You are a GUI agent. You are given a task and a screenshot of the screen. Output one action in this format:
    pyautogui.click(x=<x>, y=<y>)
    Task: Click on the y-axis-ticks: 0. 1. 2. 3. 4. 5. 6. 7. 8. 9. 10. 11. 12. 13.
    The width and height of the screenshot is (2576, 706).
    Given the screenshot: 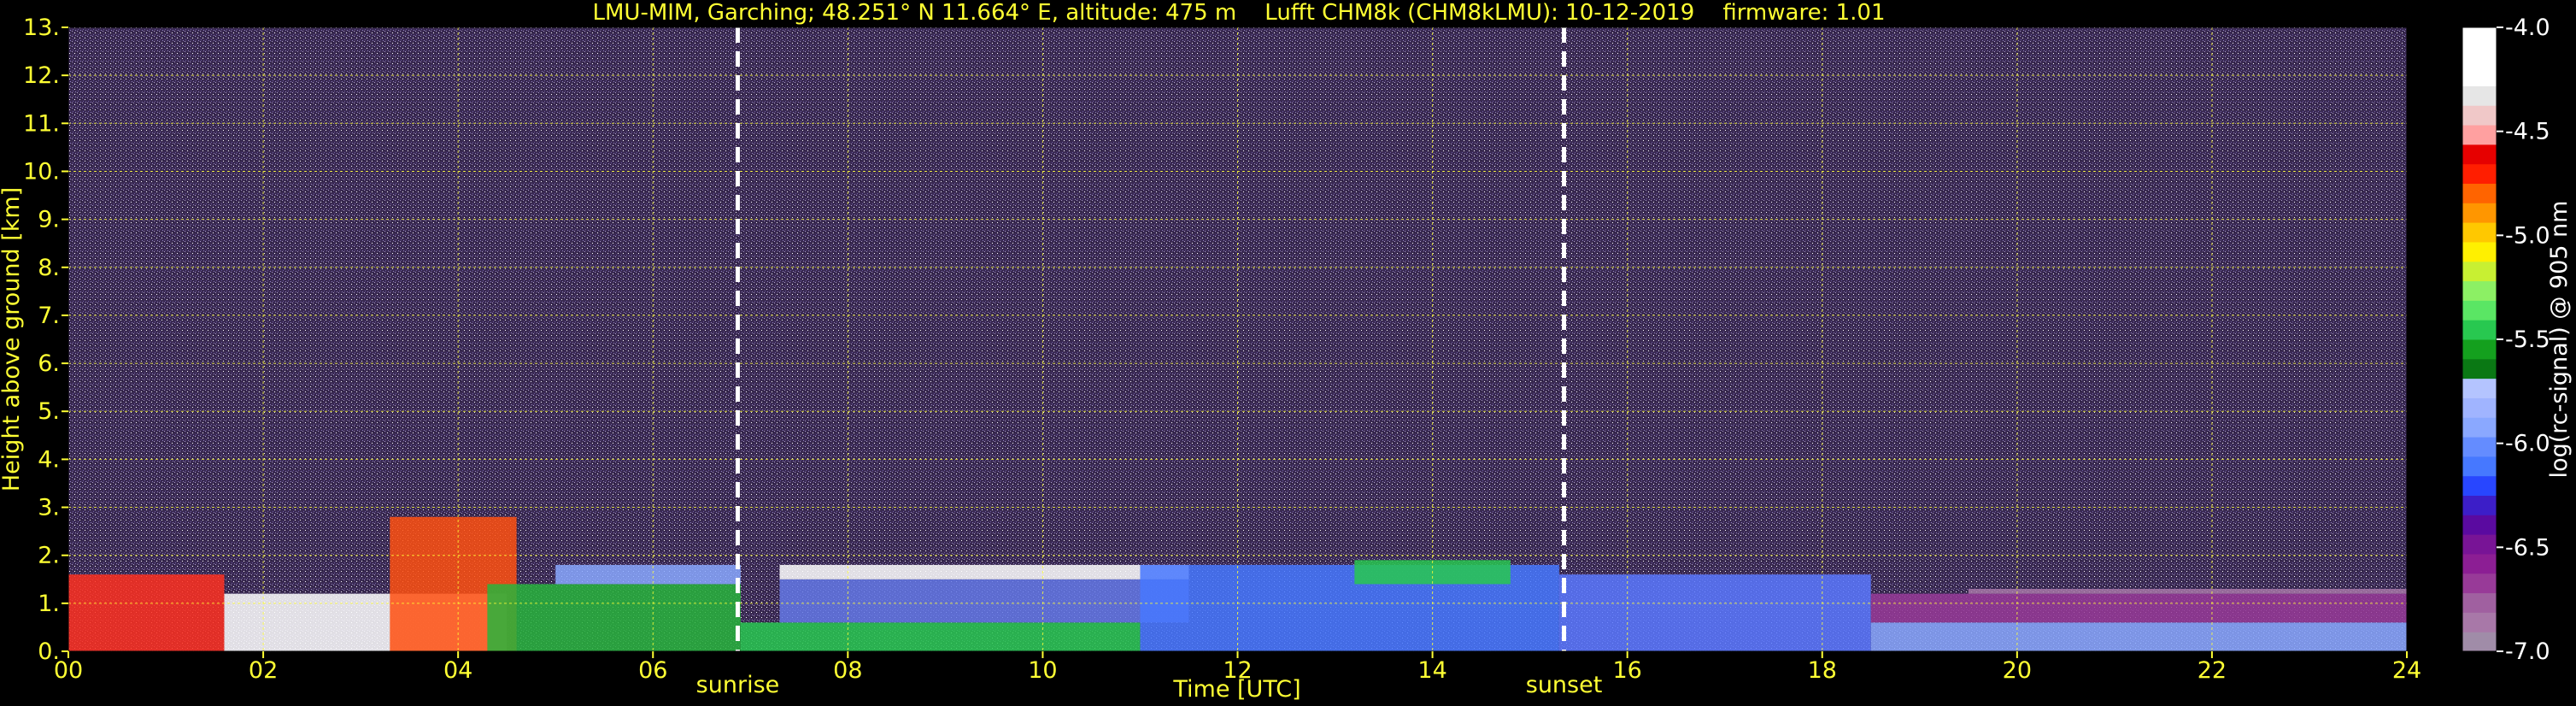 What is the action you would take?
    pyautogui.click(x=45, y=340)
    